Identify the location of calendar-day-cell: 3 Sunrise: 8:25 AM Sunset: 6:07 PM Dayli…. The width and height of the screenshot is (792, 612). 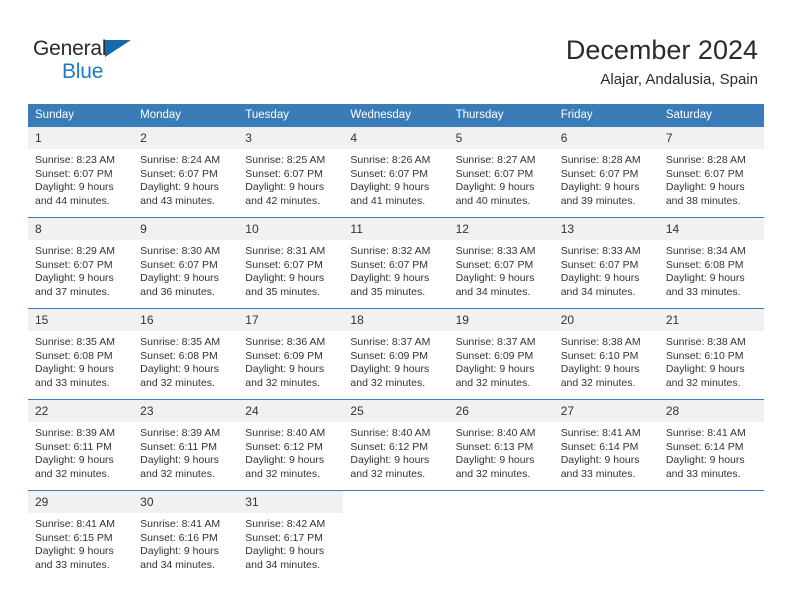
(291, 172).